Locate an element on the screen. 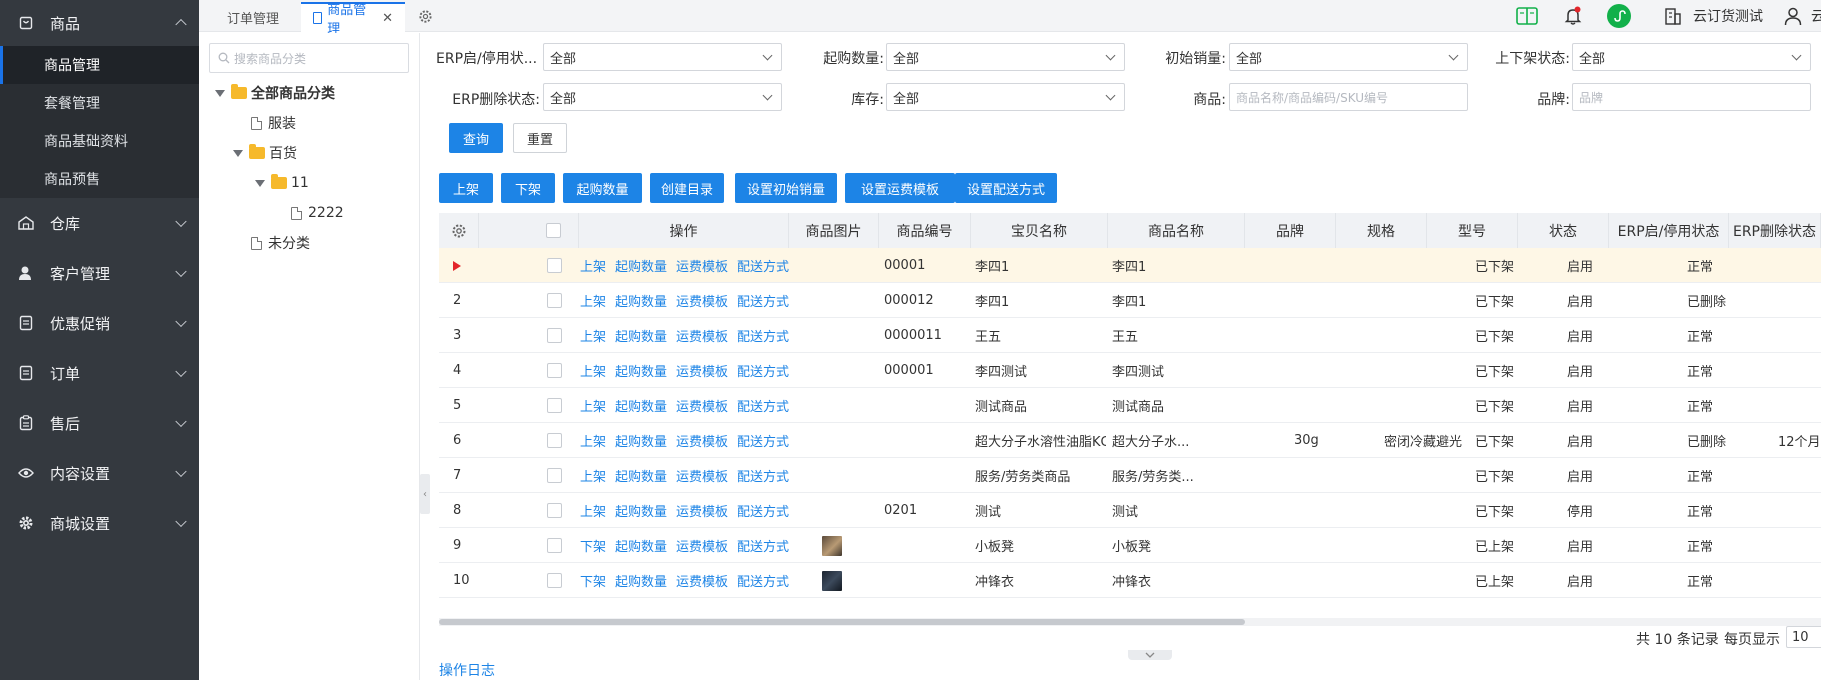 Image resolution: width=1821 pixels, height=680 pixels. menu-group-content-settings: 内容设置 is located at coordinates (99, 473).